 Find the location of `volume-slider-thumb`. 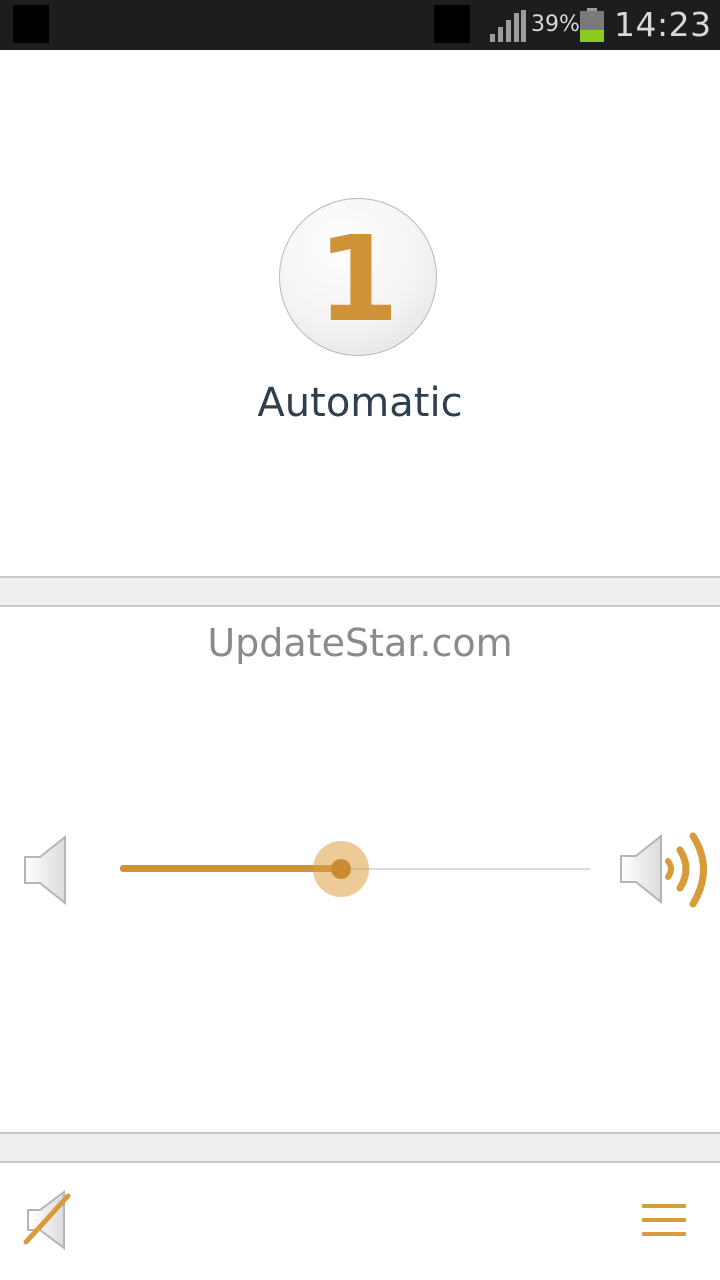

volume-slider-thumb is located at coordinates (340, 869).